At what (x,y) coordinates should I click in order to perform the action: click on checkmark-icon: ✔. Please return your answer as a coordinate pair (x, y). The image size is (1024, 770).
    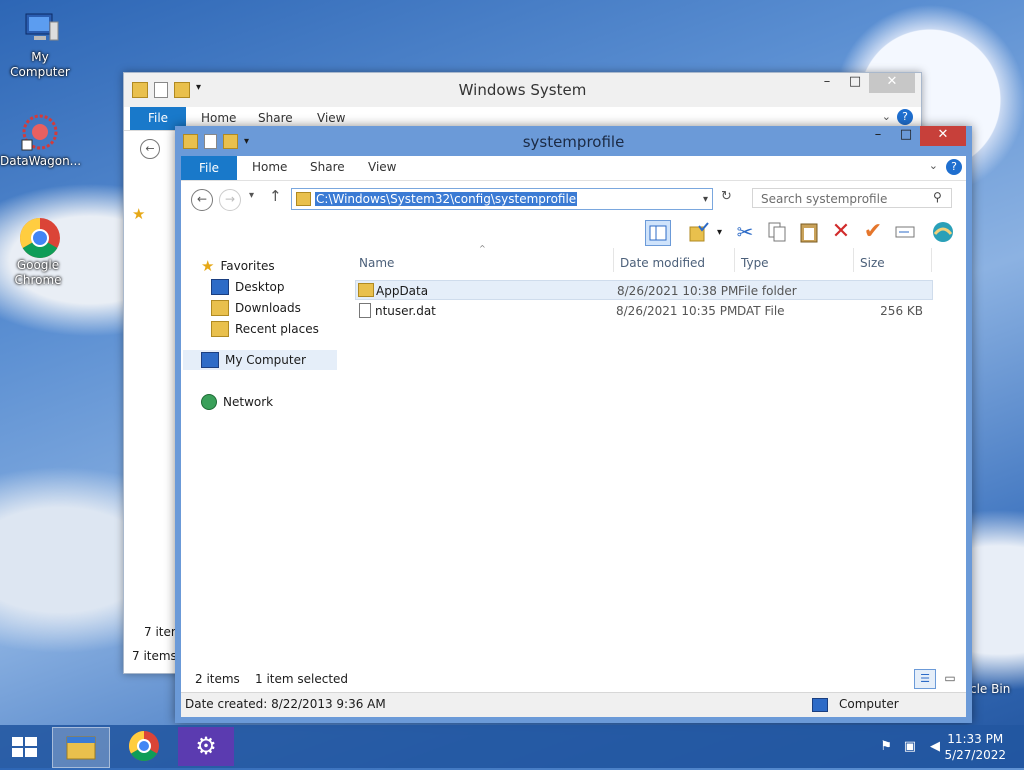
    Looking at the image, I should click on (873, 232).